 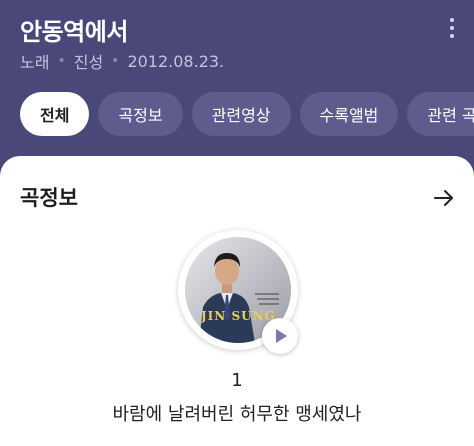 What do you see at coordinates (349, 114) in the screenshot?
I see `tab-albums: 수록앨범` at bounding box center [349, 114].